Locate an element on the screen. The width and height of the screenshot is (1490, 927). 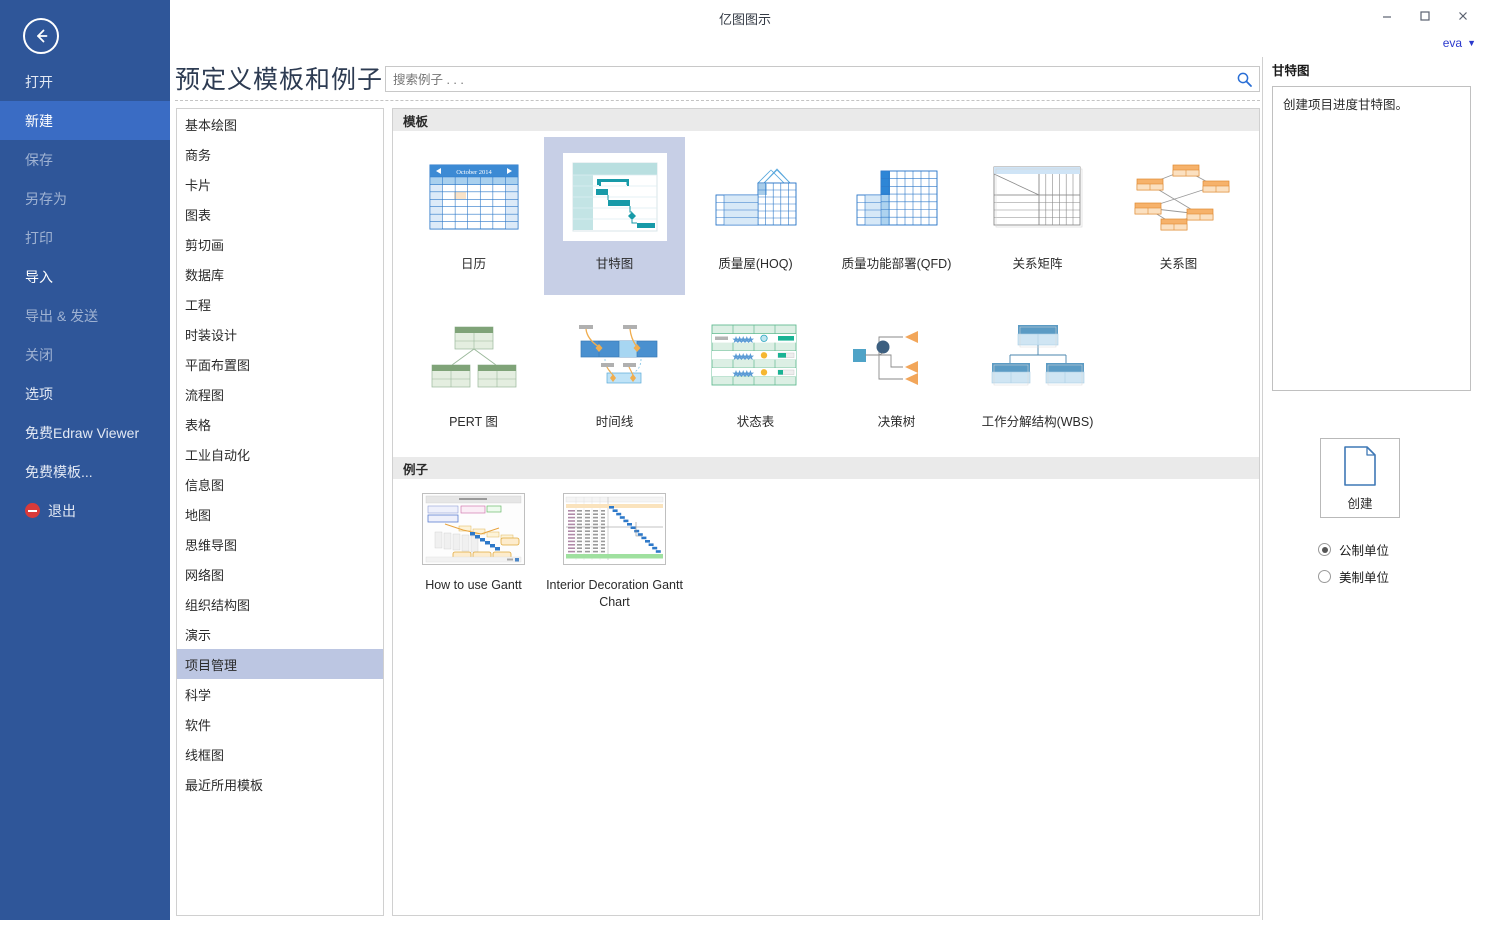
template-label: 关系图 is located at coordinates (1178, 264).